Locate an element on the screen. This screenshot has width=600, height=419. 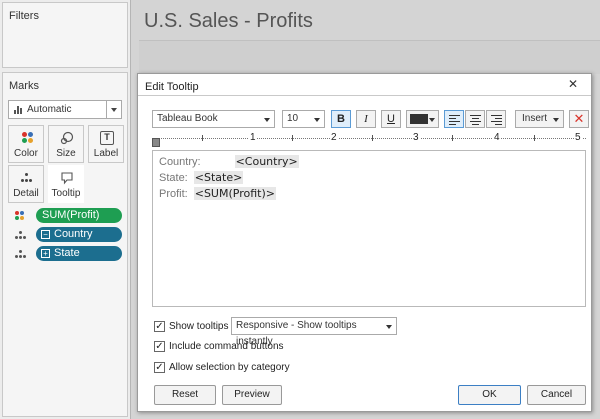
tooltip-button-label: Tooltip is located at coordinates (66, 193).